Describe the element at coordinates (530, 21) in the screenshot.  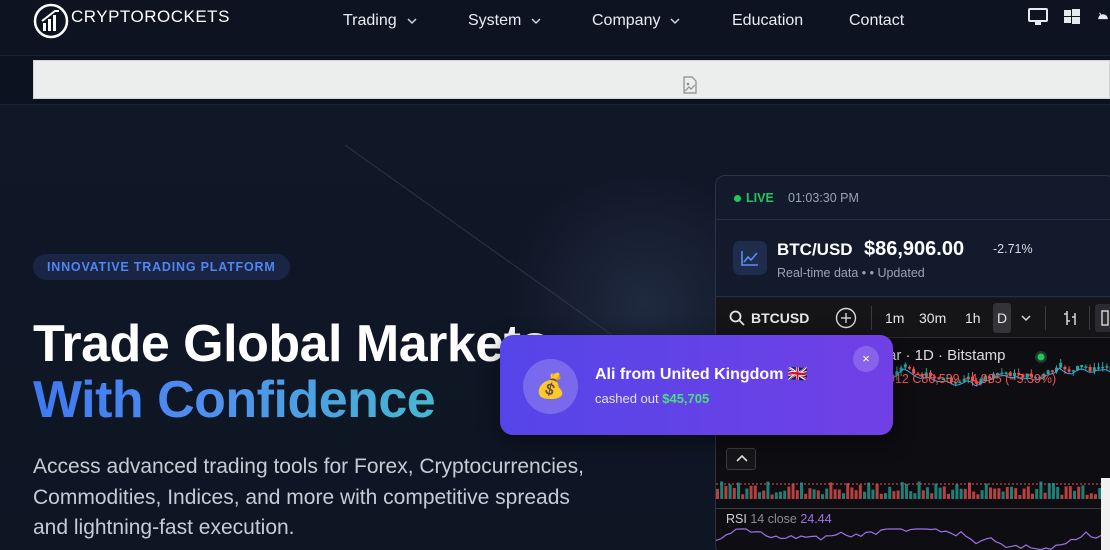
I see `menu-item-system: System` at that location.